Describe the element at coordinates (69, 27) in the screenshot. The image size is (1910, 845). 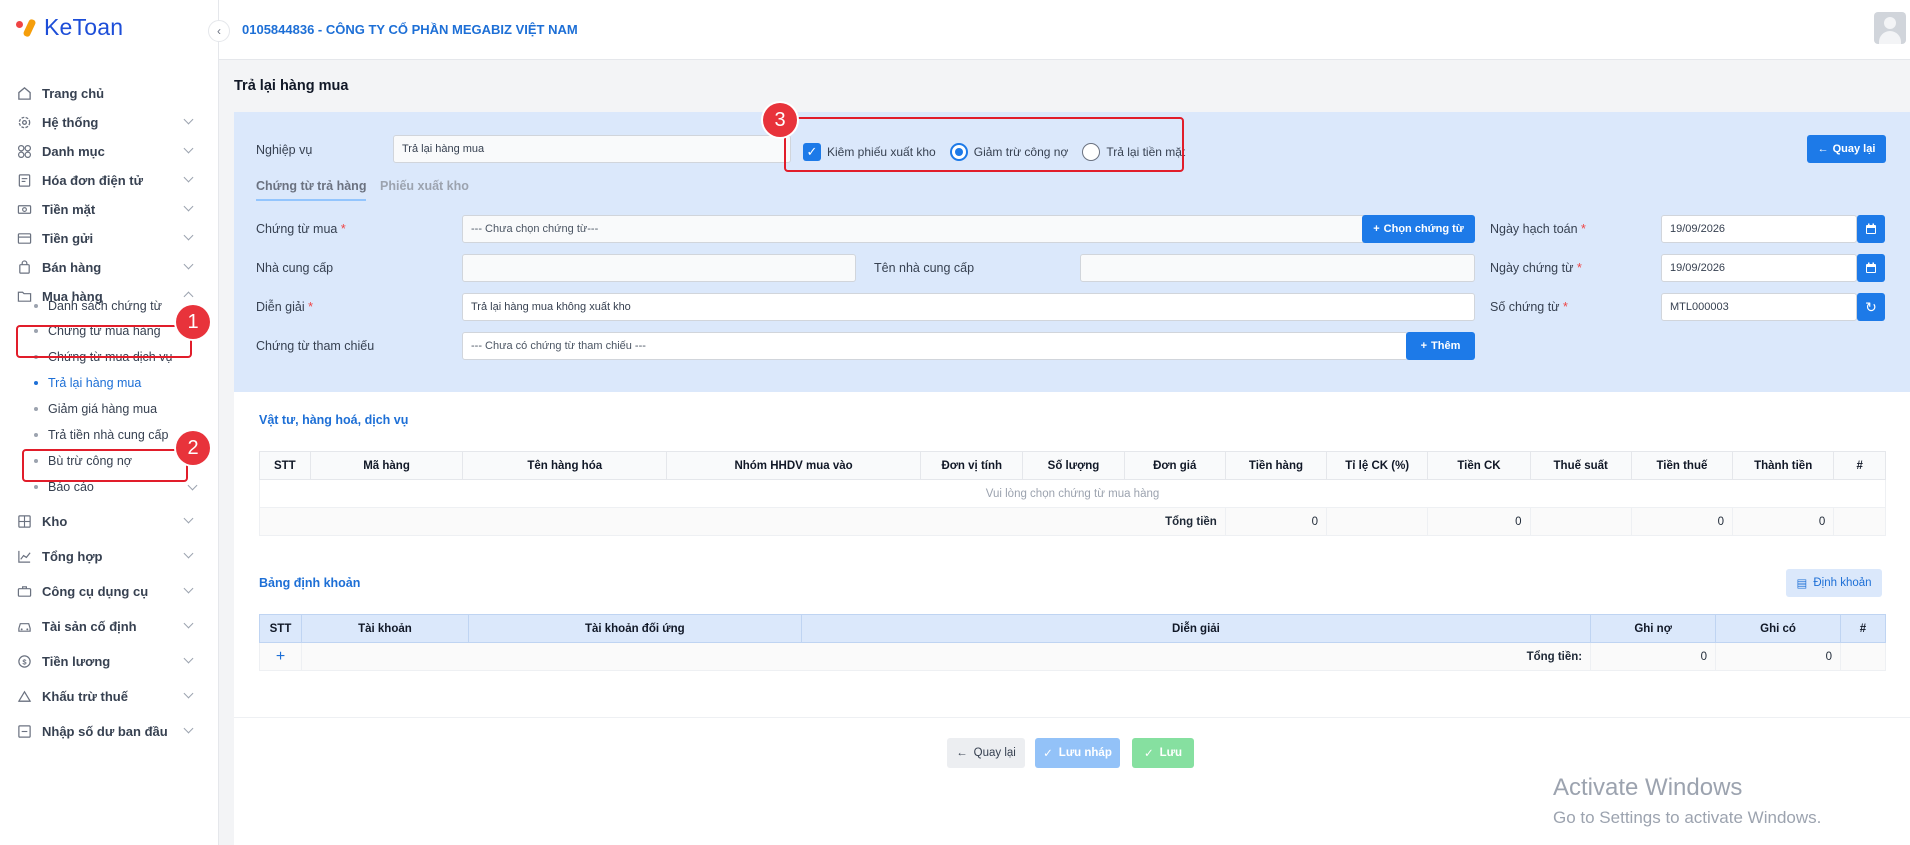
I see `logo: KeToan` at that location.